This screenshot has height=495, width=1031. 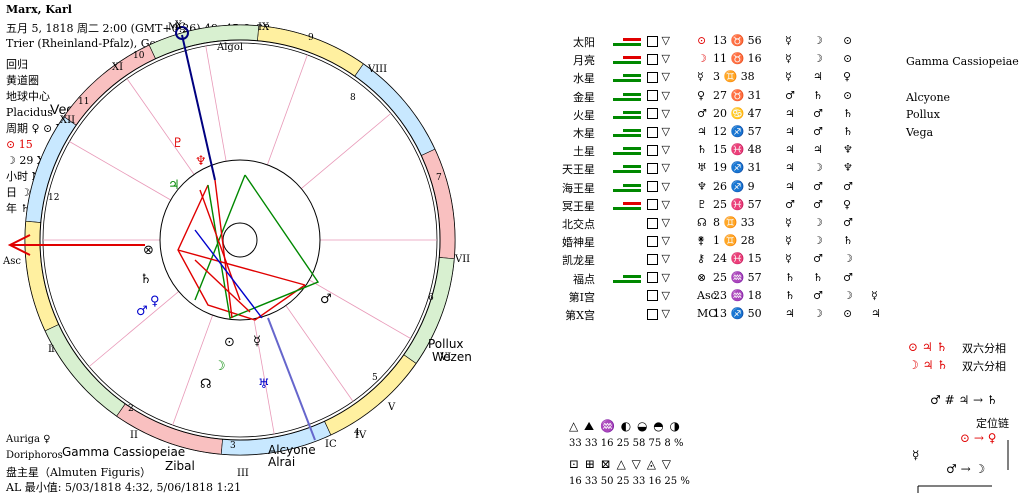 I want to click on house-number-label: 9, so click(x=311, y=38).